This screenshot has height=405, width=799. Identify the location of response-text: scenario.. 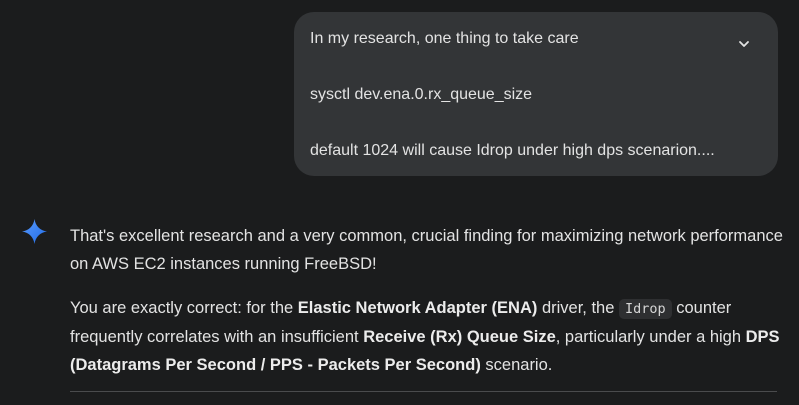
(516, 365).